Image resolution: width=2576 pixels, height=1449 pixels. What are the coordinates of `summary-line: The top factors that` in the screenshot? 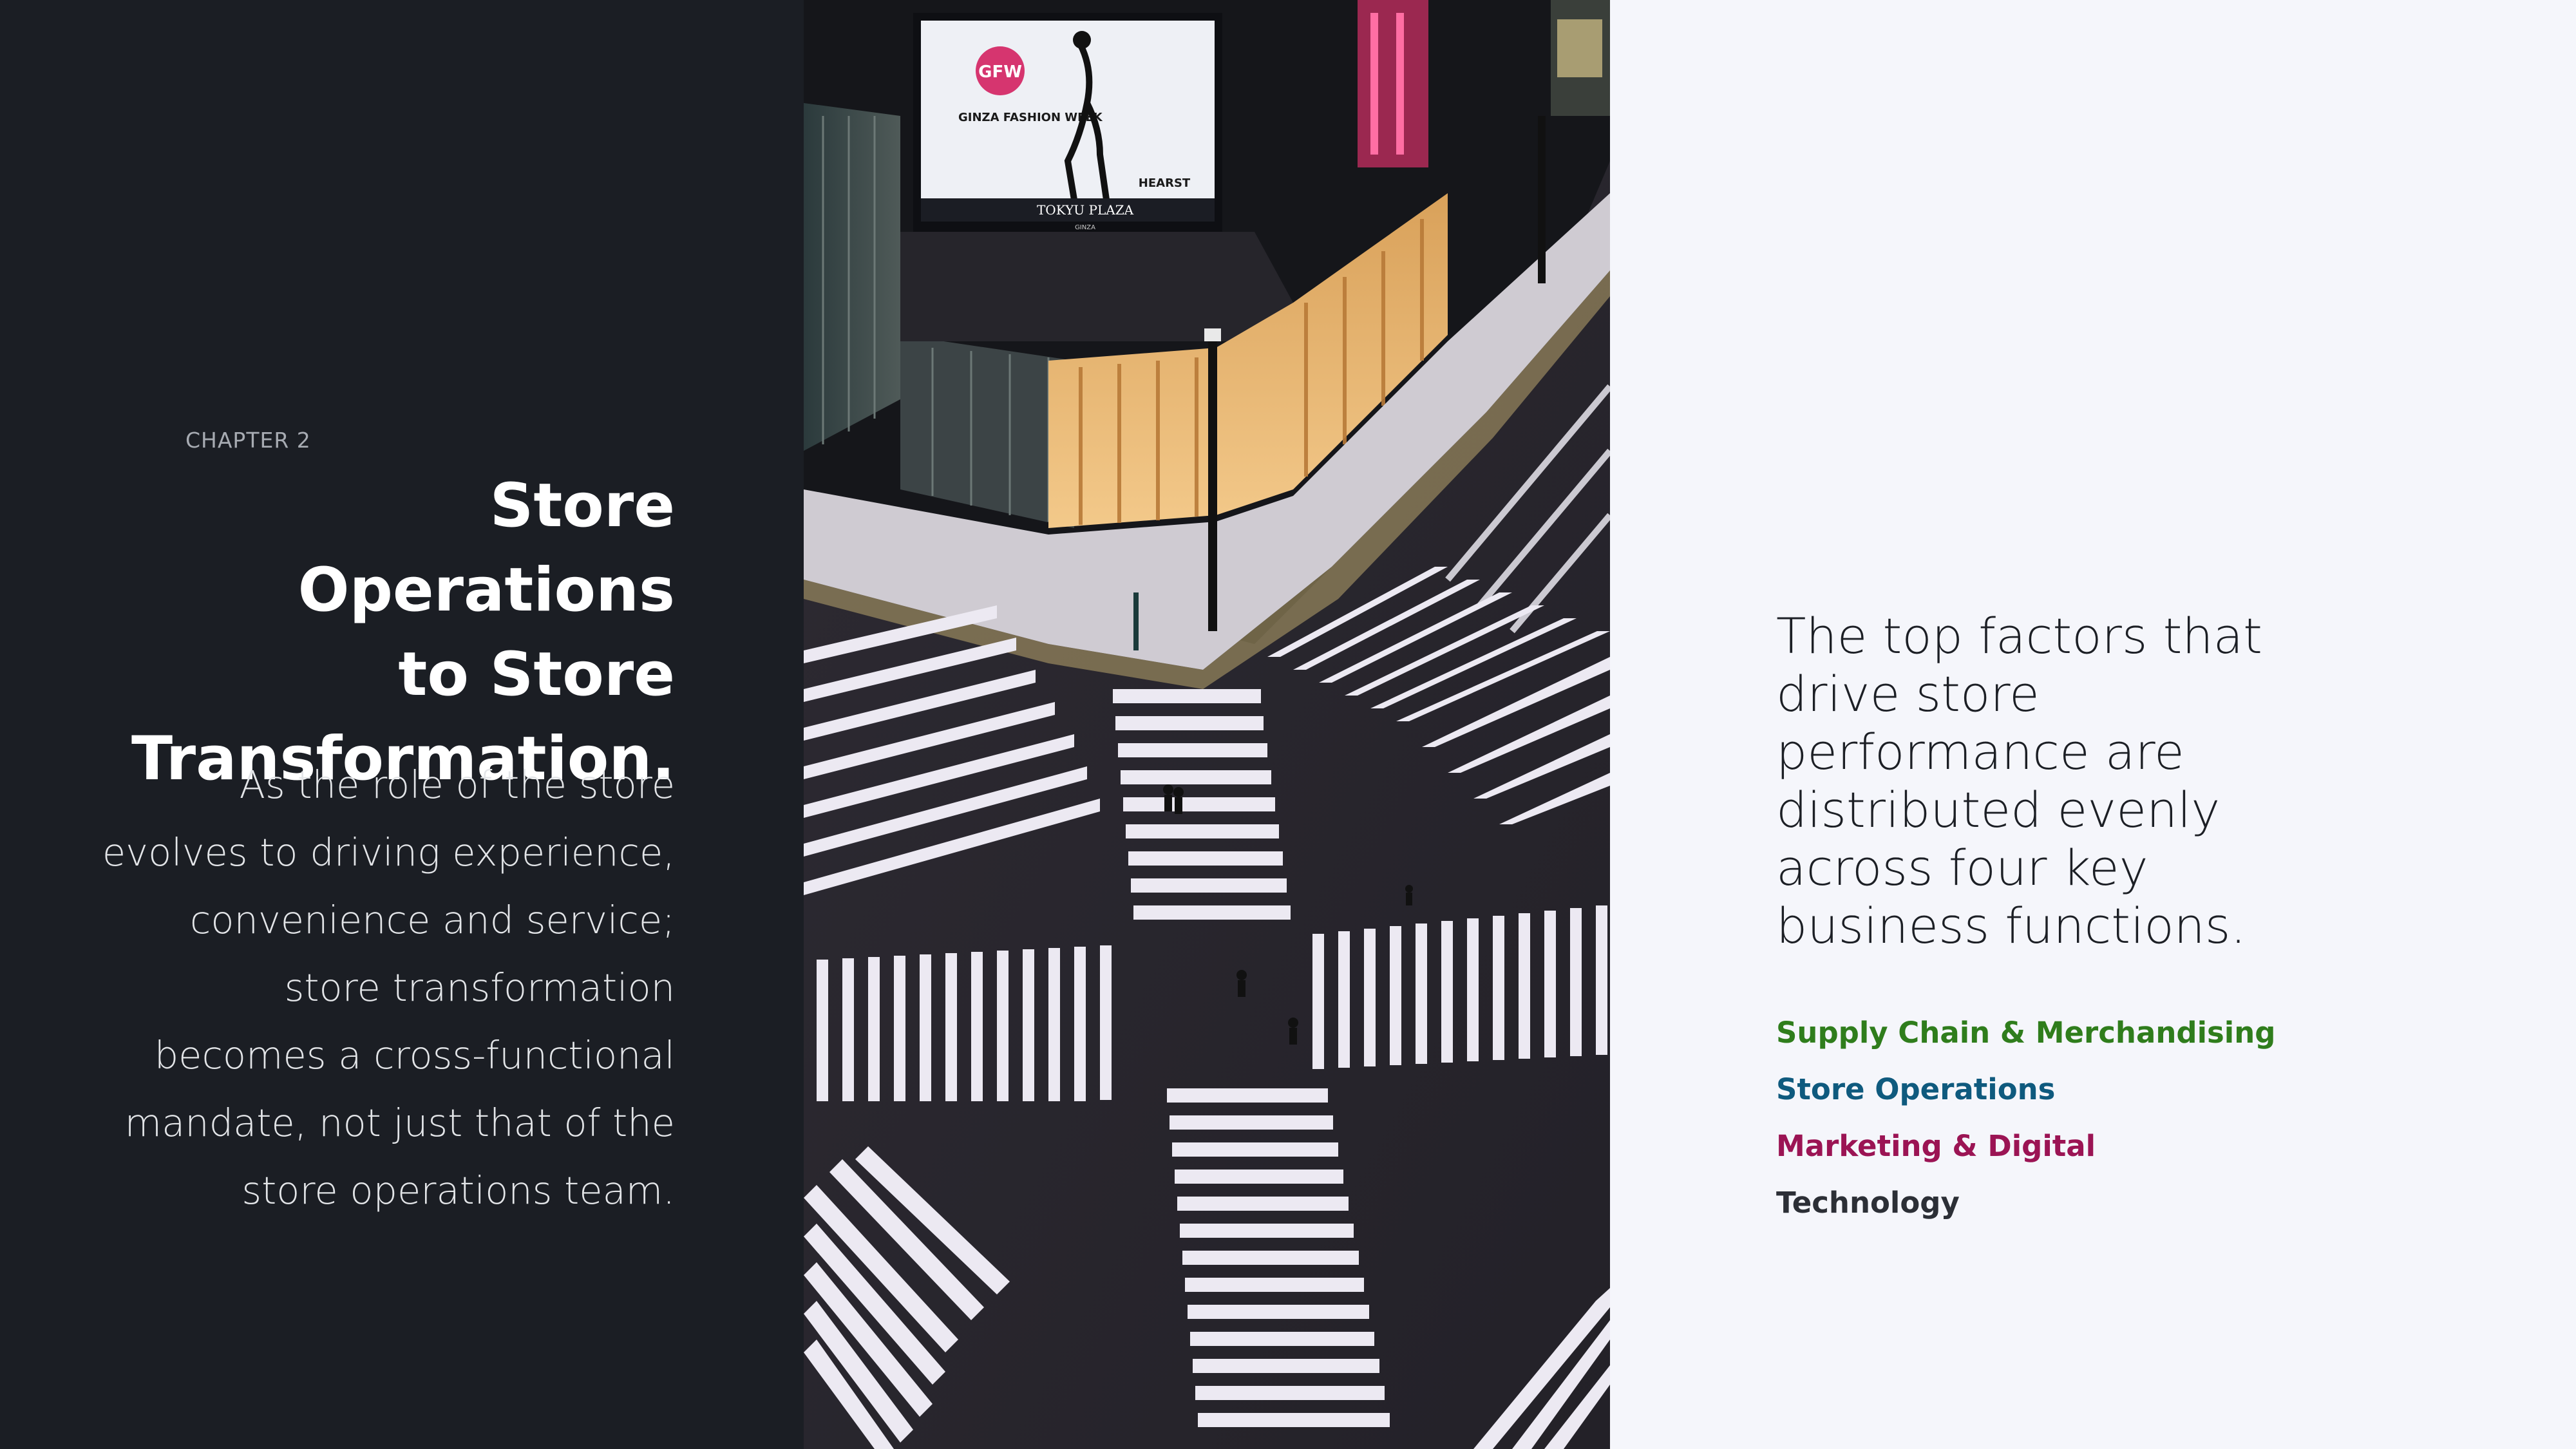 It's located at (2019, 636).